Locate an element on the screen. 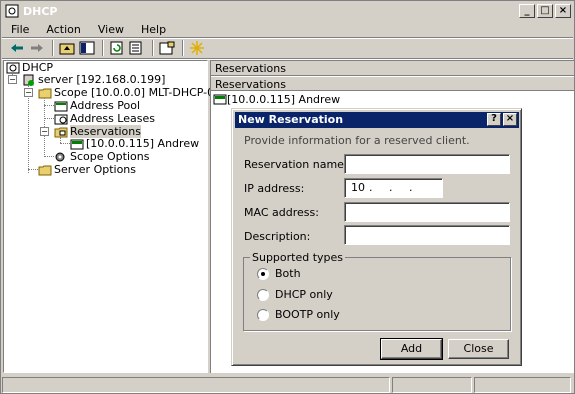 The image size is (575, 394). tree-expander-server: − is located at coordinates (12, 79).